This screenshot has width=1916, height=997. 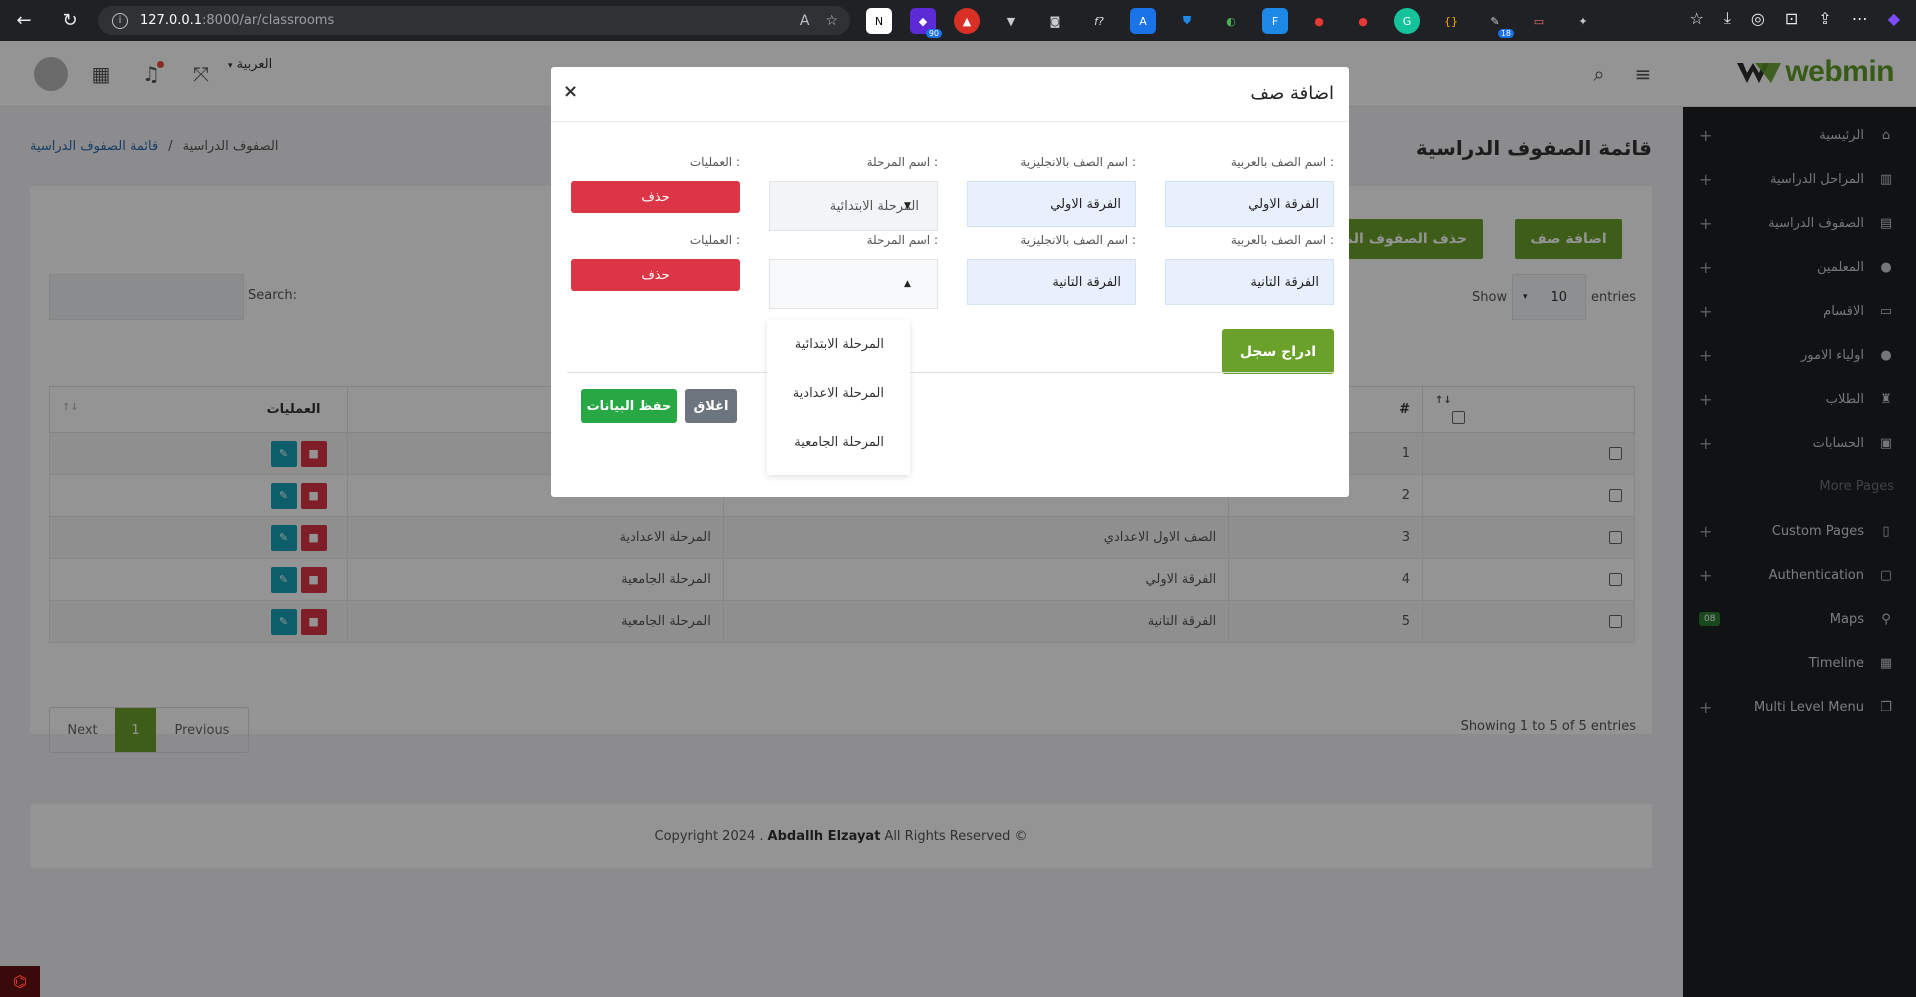 What do you see at coordinates (171, 20) in the screenshot?
I see `url-host: 127.0.0.1` at bounding box center [171, 20].